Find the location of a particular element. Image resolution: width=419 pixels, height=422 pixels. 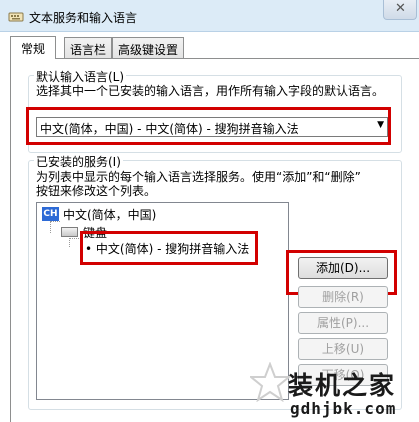

tab-general-label: 常规 is located at coordinates (32, 49).